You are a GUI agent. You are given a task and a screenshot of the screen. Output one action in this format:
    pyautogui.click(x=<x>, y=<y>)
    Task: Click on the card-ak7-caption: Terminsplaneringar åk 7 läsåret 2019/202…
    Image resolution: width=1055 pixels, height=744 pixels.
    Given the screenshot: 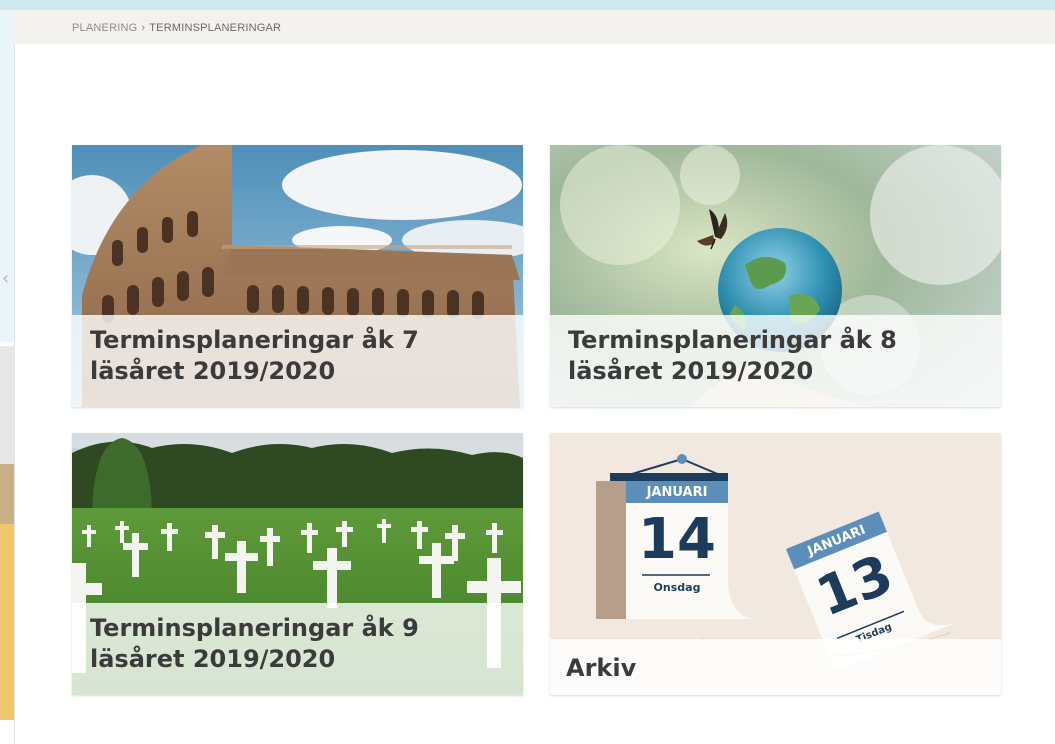 What is the action you would take?
    pyautogui.click(x=297, y=361)
    